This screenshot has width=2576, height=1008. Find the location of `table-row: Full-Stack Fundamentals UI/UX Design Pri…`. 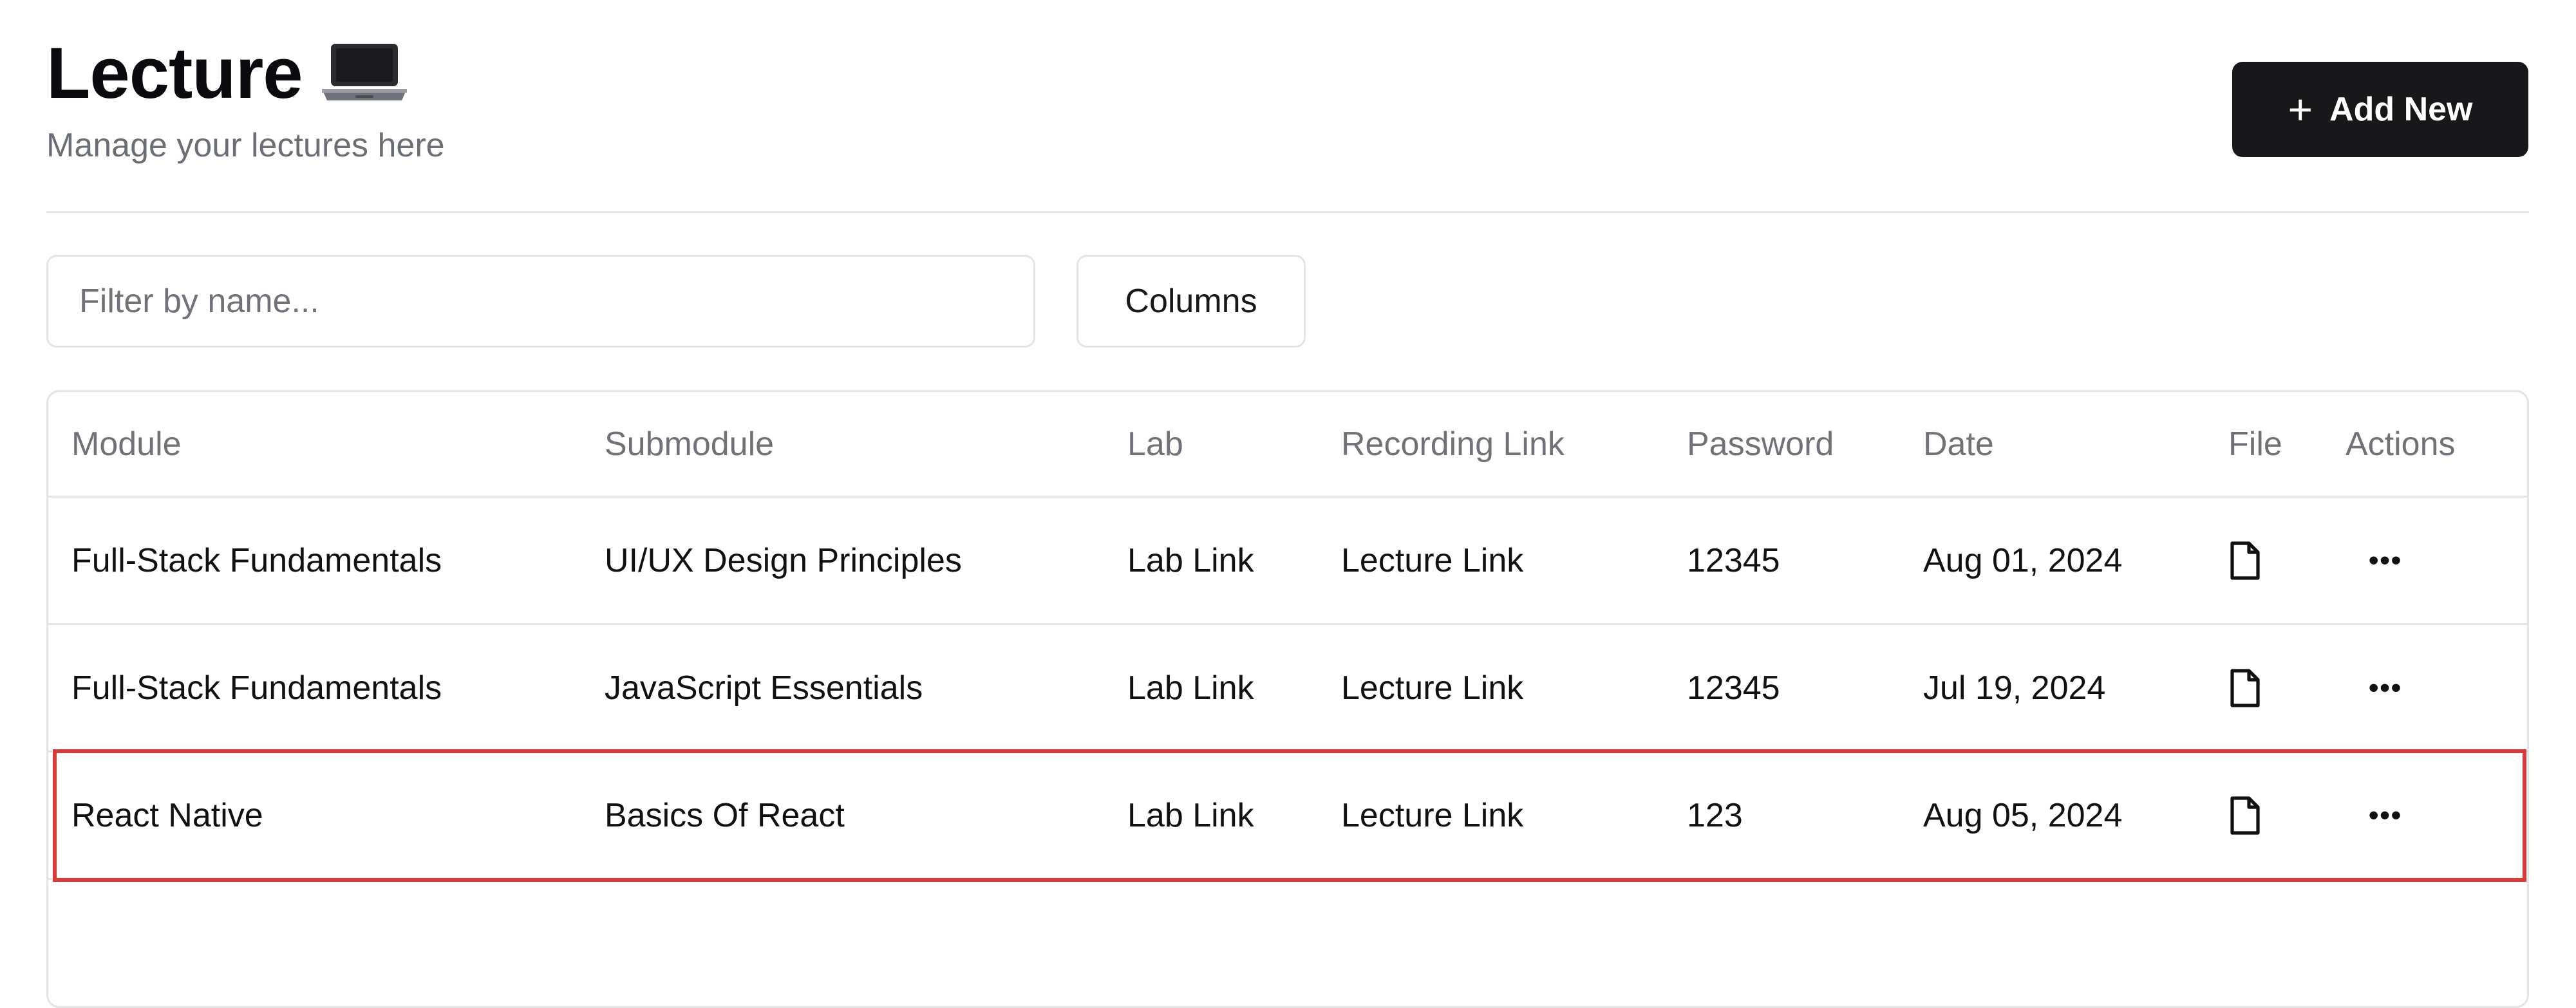

table-row: Full-Stack Fundamentals UI/UX Design Pri… is located at coordinates (1287, 561).